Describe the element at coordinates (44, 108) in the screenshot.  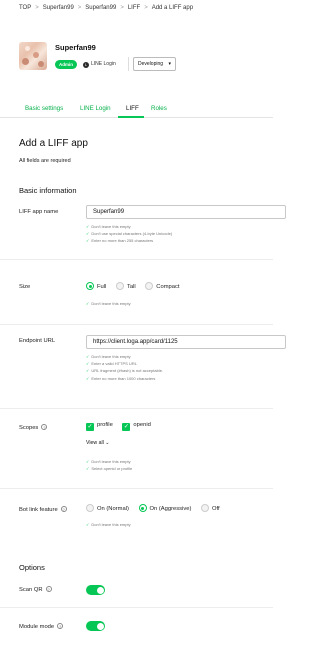
I see `tab-basic-settings: Basic settings` at that location.